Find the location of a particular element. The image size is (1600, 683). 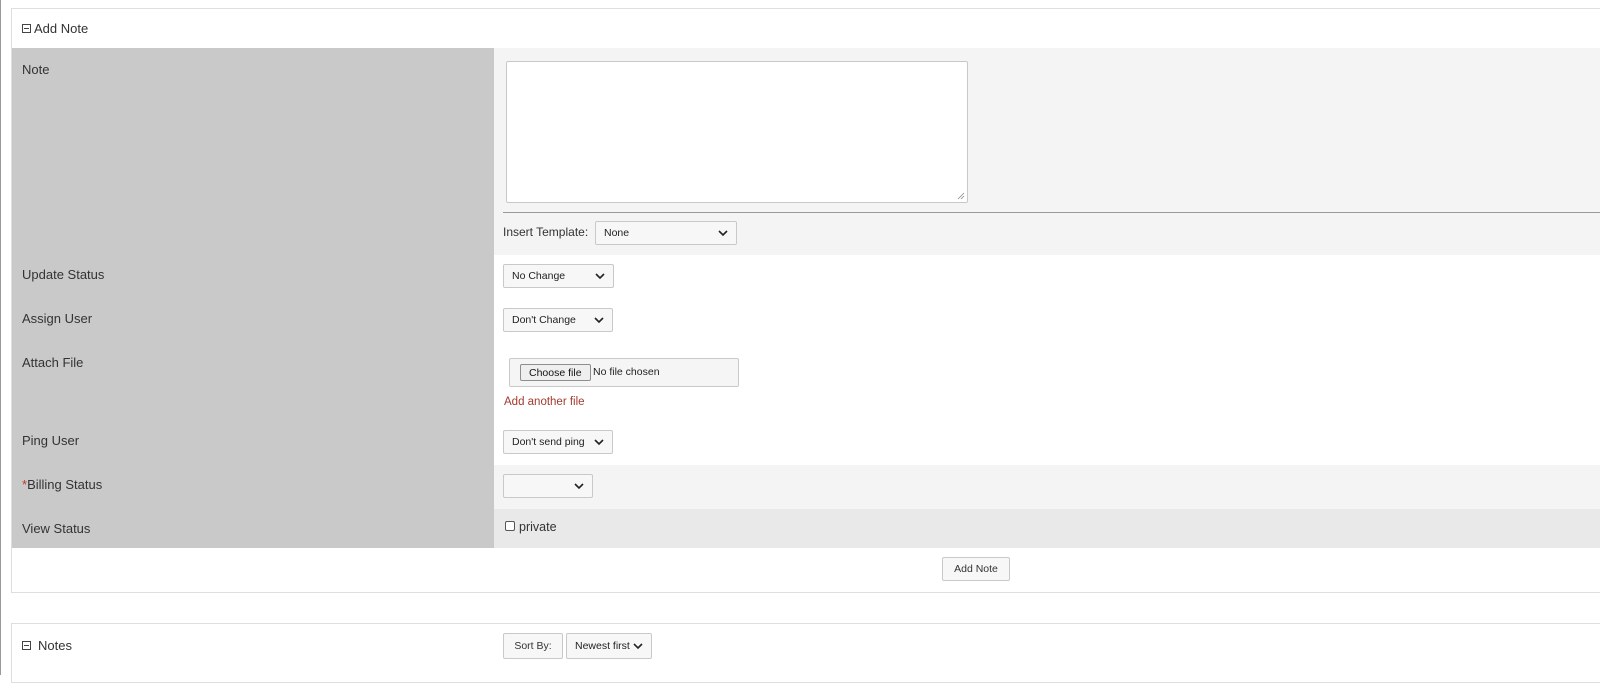

assign-user-label: Assign User is located at coordinates (57, 318).